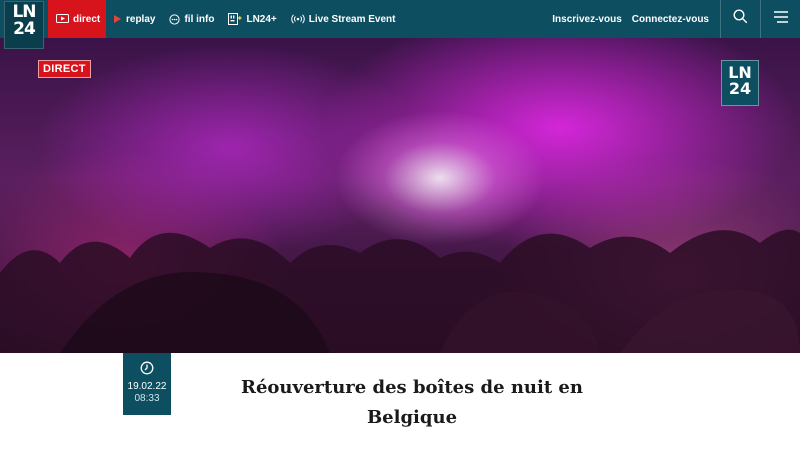  Describe the element at coordinates (352, 19) in the screenshot. I see `nav-live-stream-label: Live Stream Event` at that location.